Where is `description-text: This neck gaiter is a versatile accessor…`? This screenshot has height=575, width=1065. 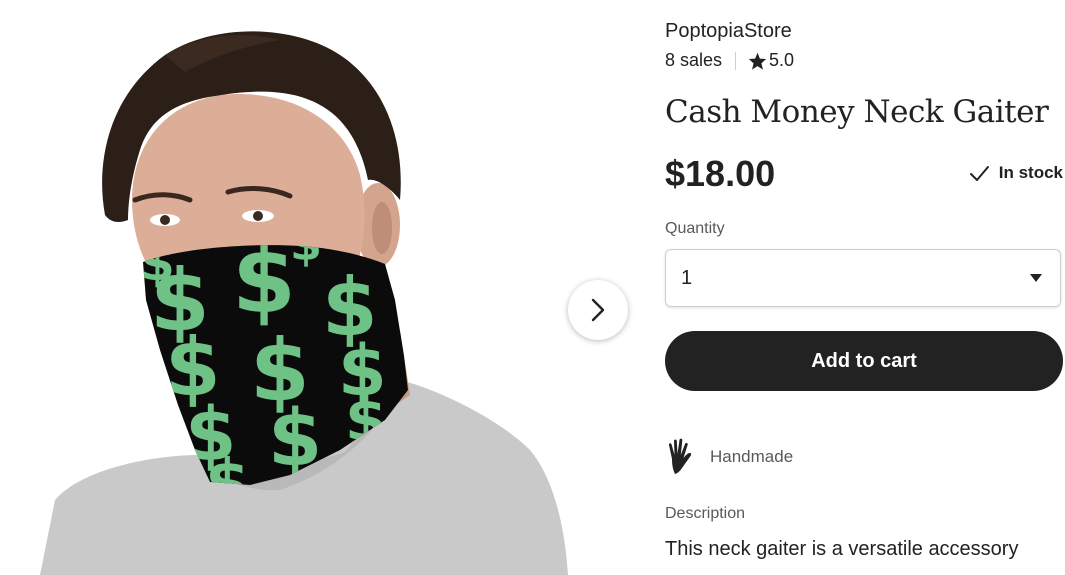
description-text: This neck gaiter is a versatile accessor… is located at coordinates (842, 549).